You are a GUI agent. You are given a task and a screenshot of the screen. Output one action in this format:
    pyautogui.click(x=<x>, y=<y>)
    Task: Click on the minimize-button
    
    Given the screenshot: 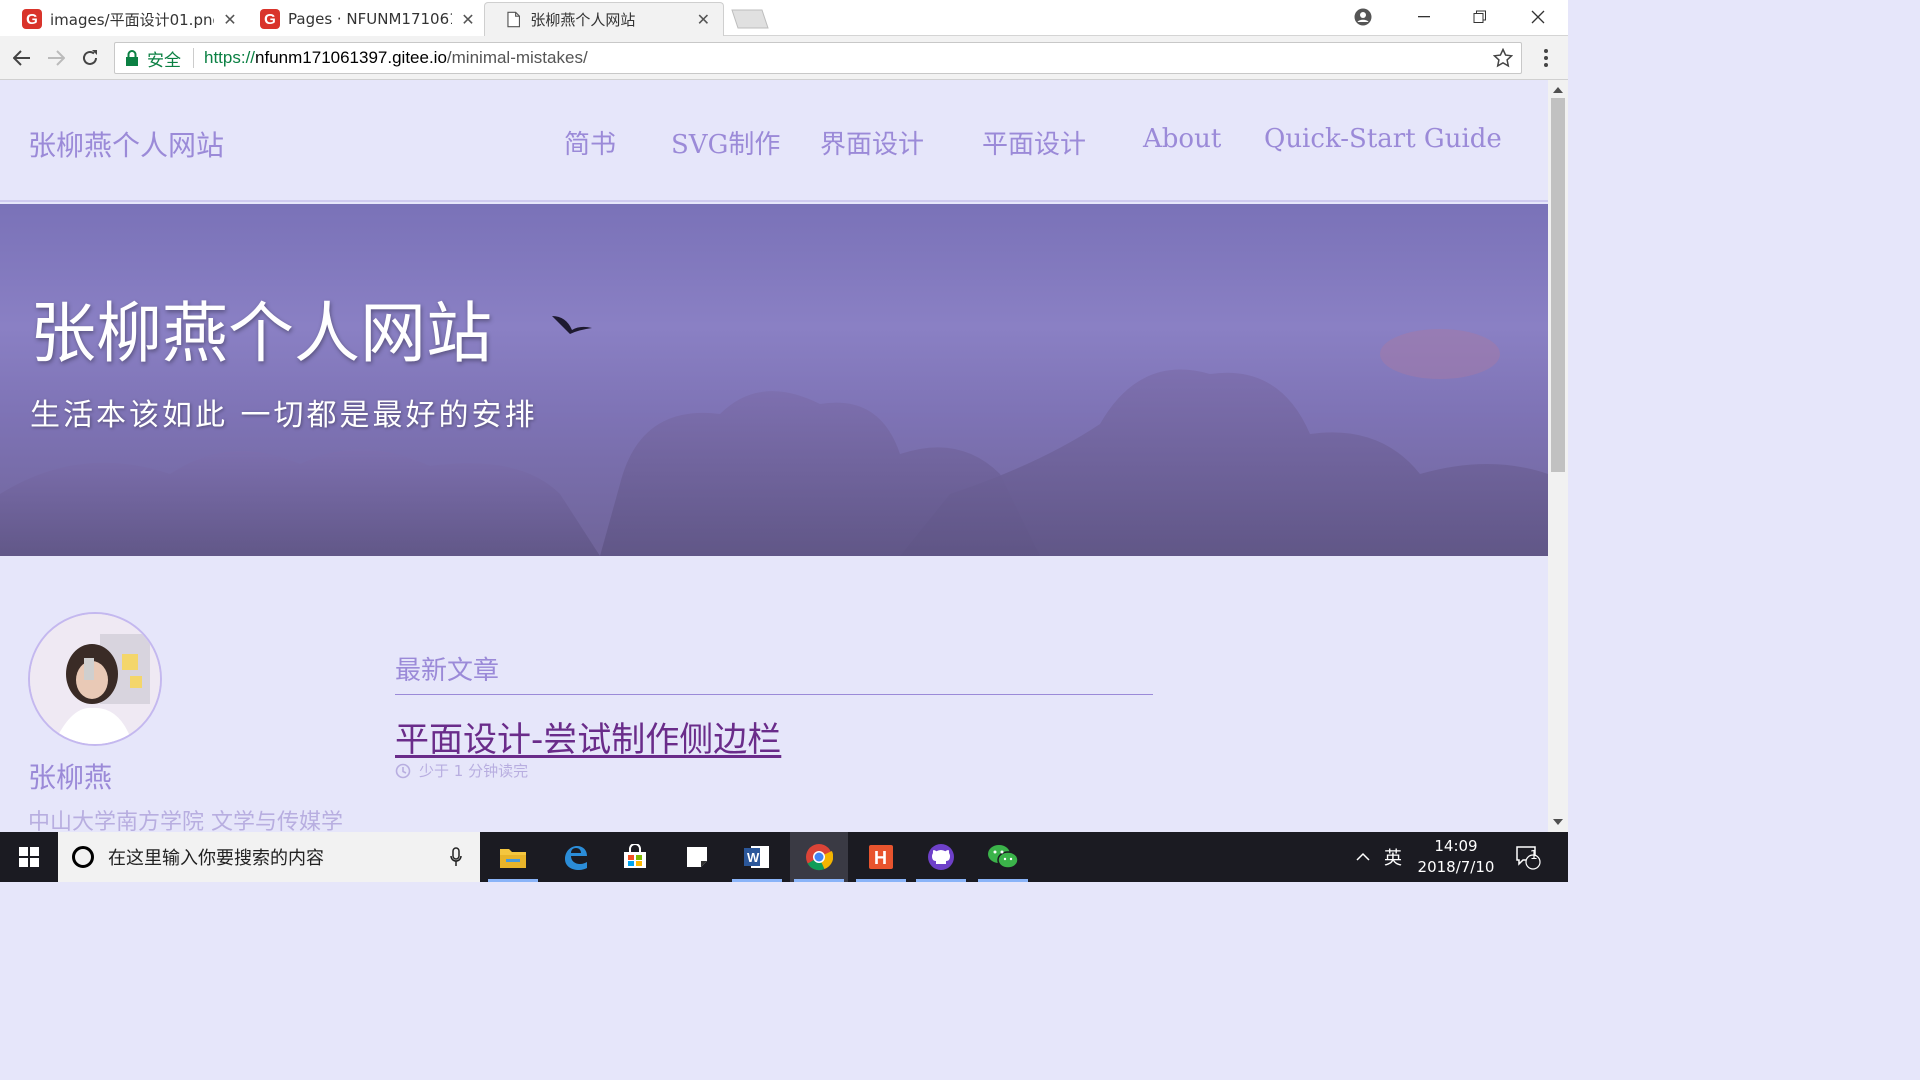 What is the action you would take?
    pyautogui.click(x=1424, y=17)
    